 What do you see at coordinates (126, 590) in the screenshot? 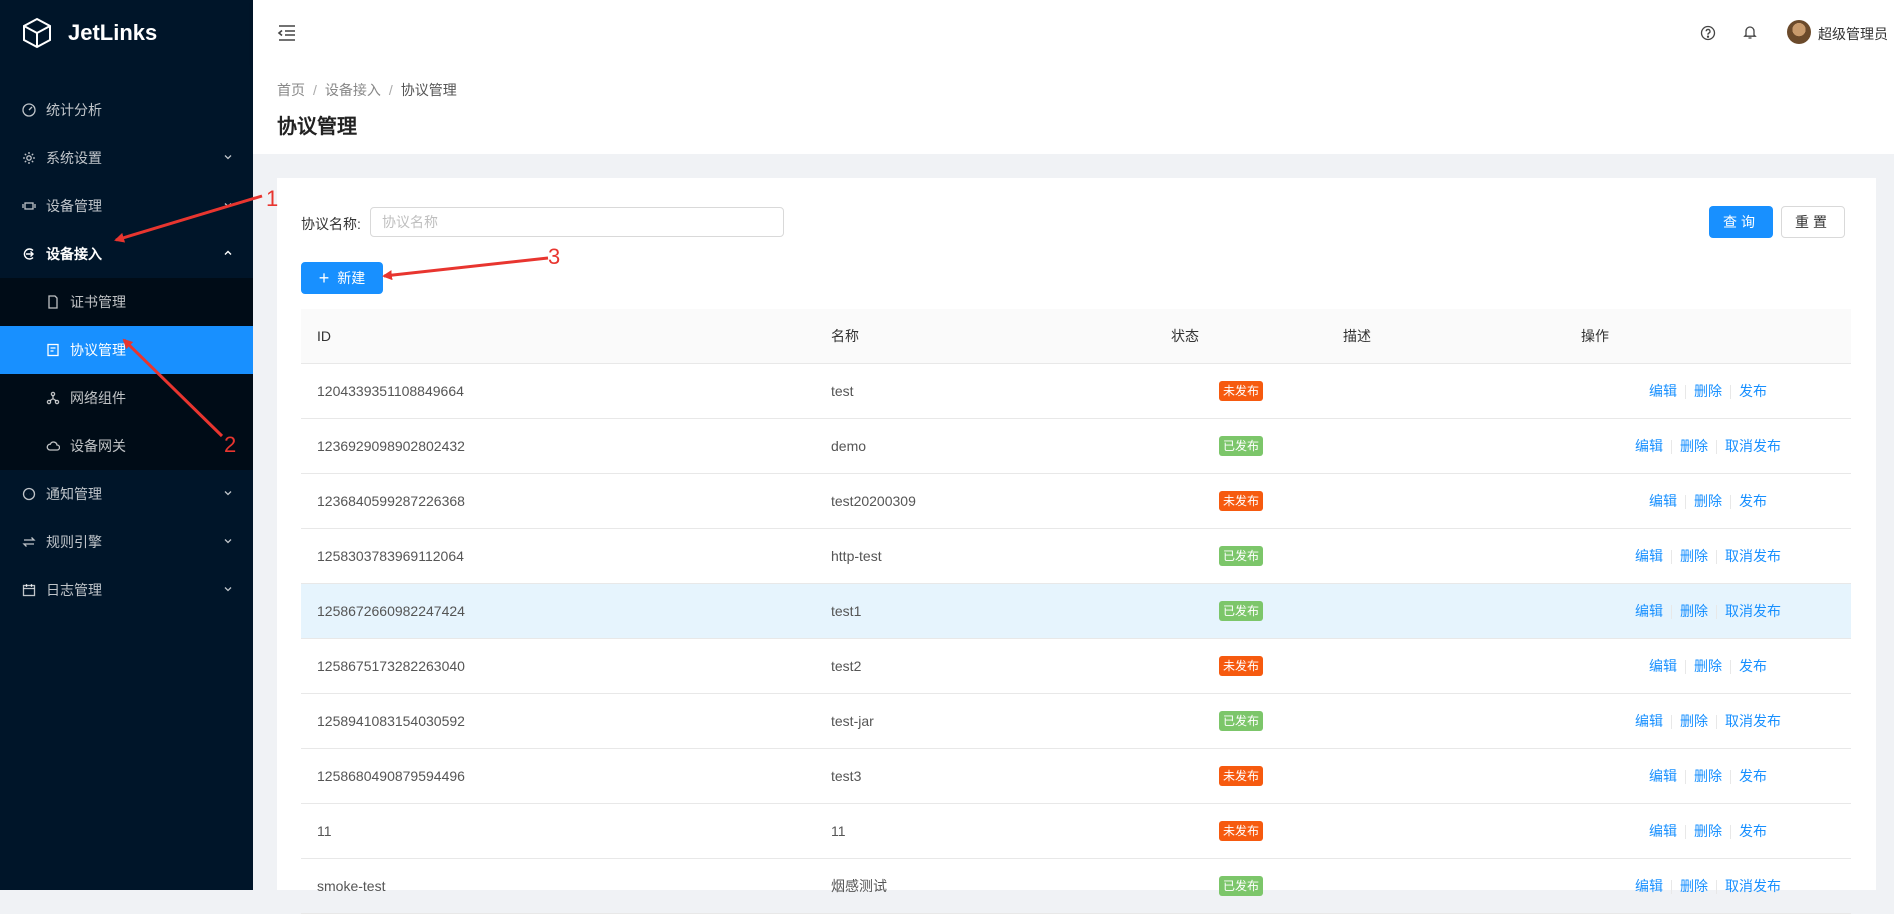
I see `sidebar-item-logs: 日志管理` at bounding box center [126, 590].